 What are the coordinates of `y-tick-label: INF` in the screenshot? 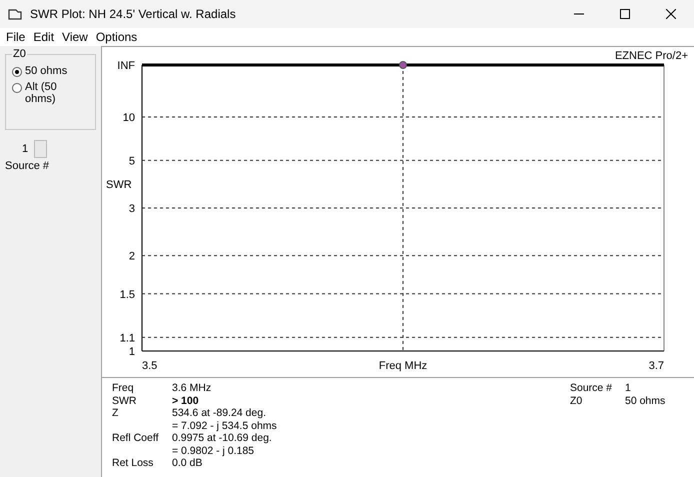 It's located at (126, 66).